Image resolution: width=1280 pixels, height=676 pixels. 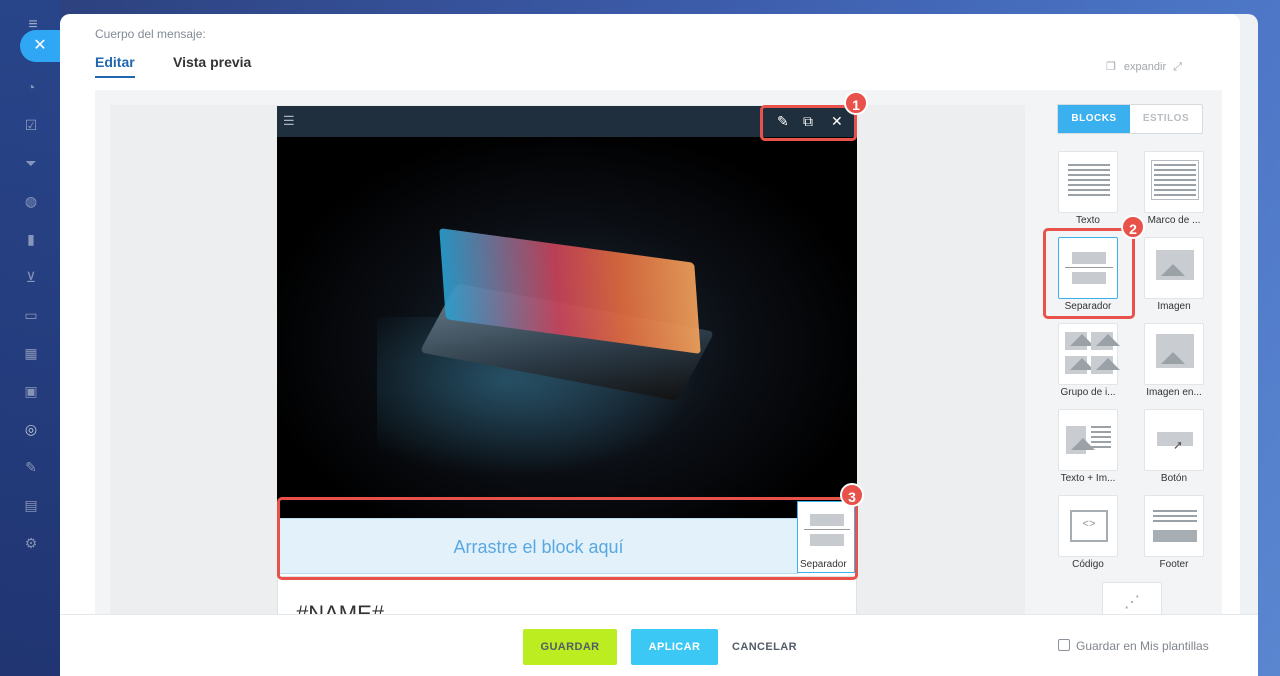 I want to click on tab-preview: Vista previa, so click(x=212, y=62).